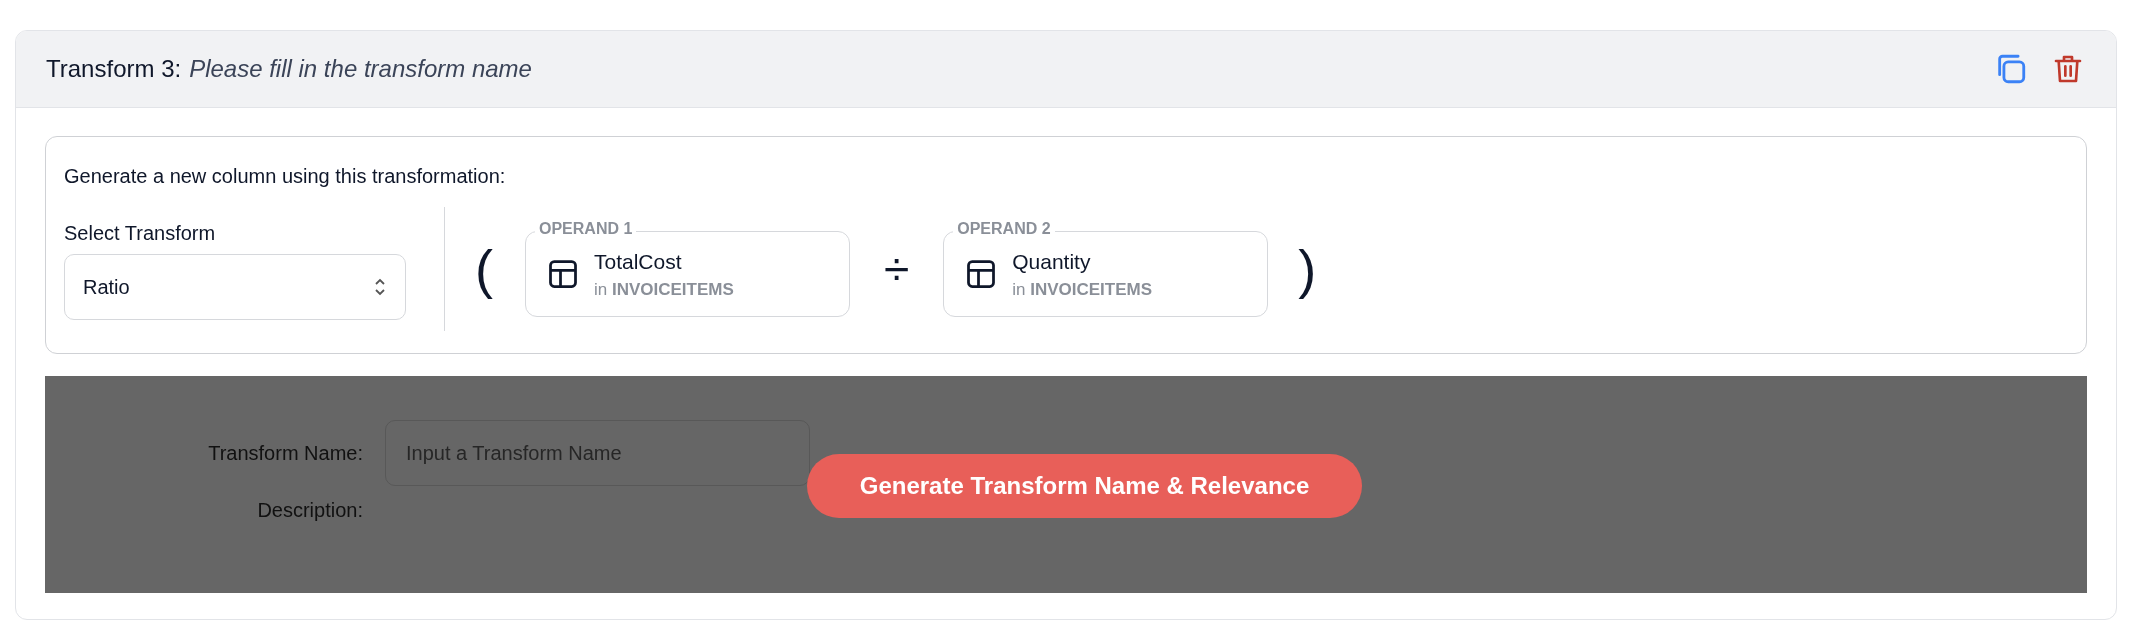  Describe the element at coordinates (285, 453) in the screenshot. I see `field-label: Transform Name:` at that location.